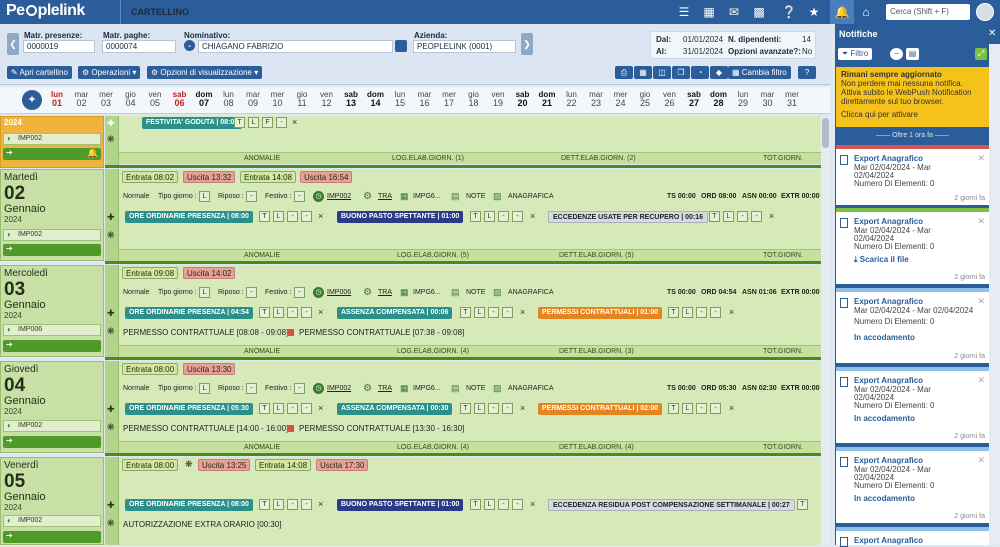 The height and width of the screenshot is (547, 1000). What do you see at coordinates (299, 196) in the screenshot?
I see `festivo-value: -` at bounding box center [299, 196].